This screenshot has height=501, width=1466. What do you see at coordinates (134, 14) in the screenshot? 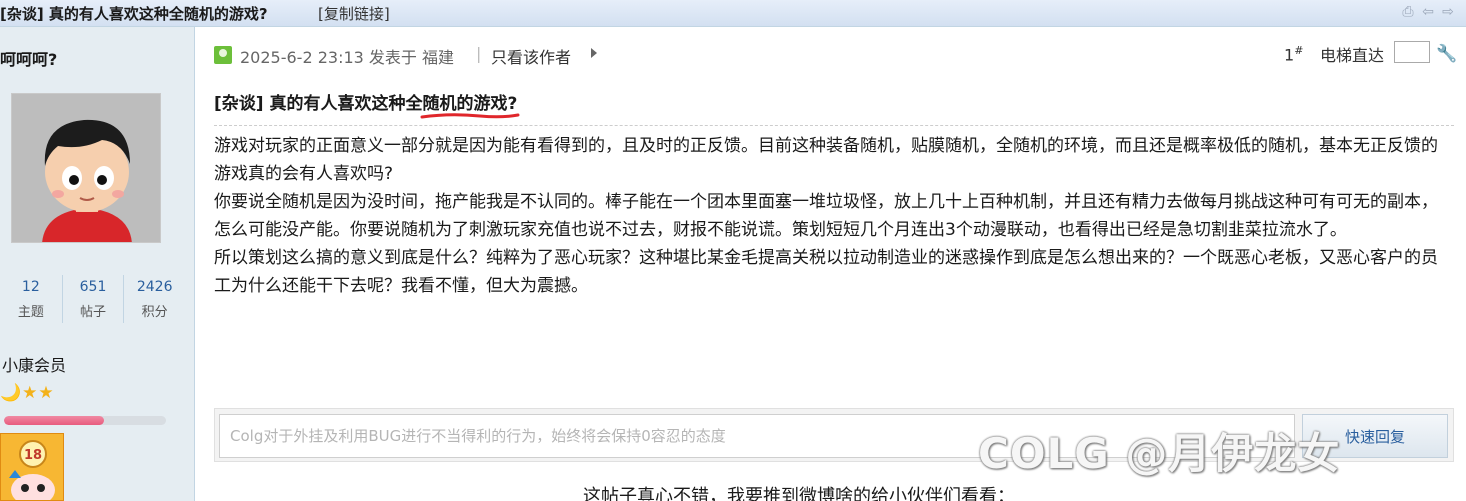
I see `thread-title: [杂谈] 真的有人喜欢这种全随机的游戏?` at bounding box center [134, 14].